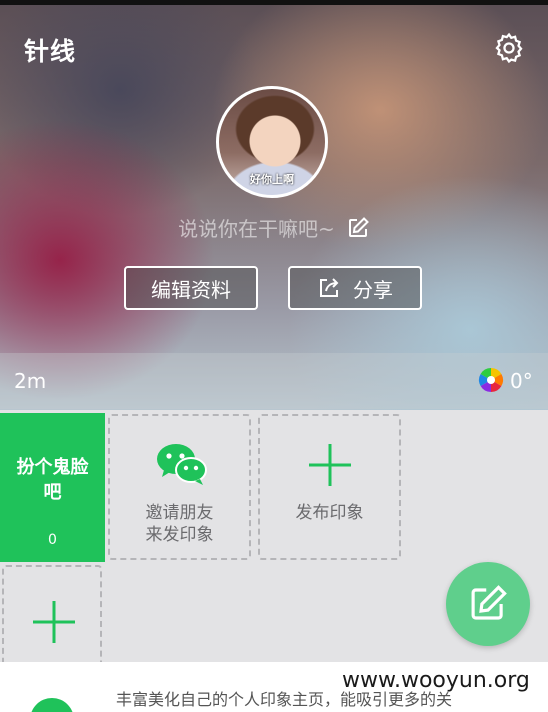 The height and width of the screenshot is (712, 548). Describe the element at coordinates (272, 179) in the screenshot. I see `avatar-caption: 好你上啊` at that location.